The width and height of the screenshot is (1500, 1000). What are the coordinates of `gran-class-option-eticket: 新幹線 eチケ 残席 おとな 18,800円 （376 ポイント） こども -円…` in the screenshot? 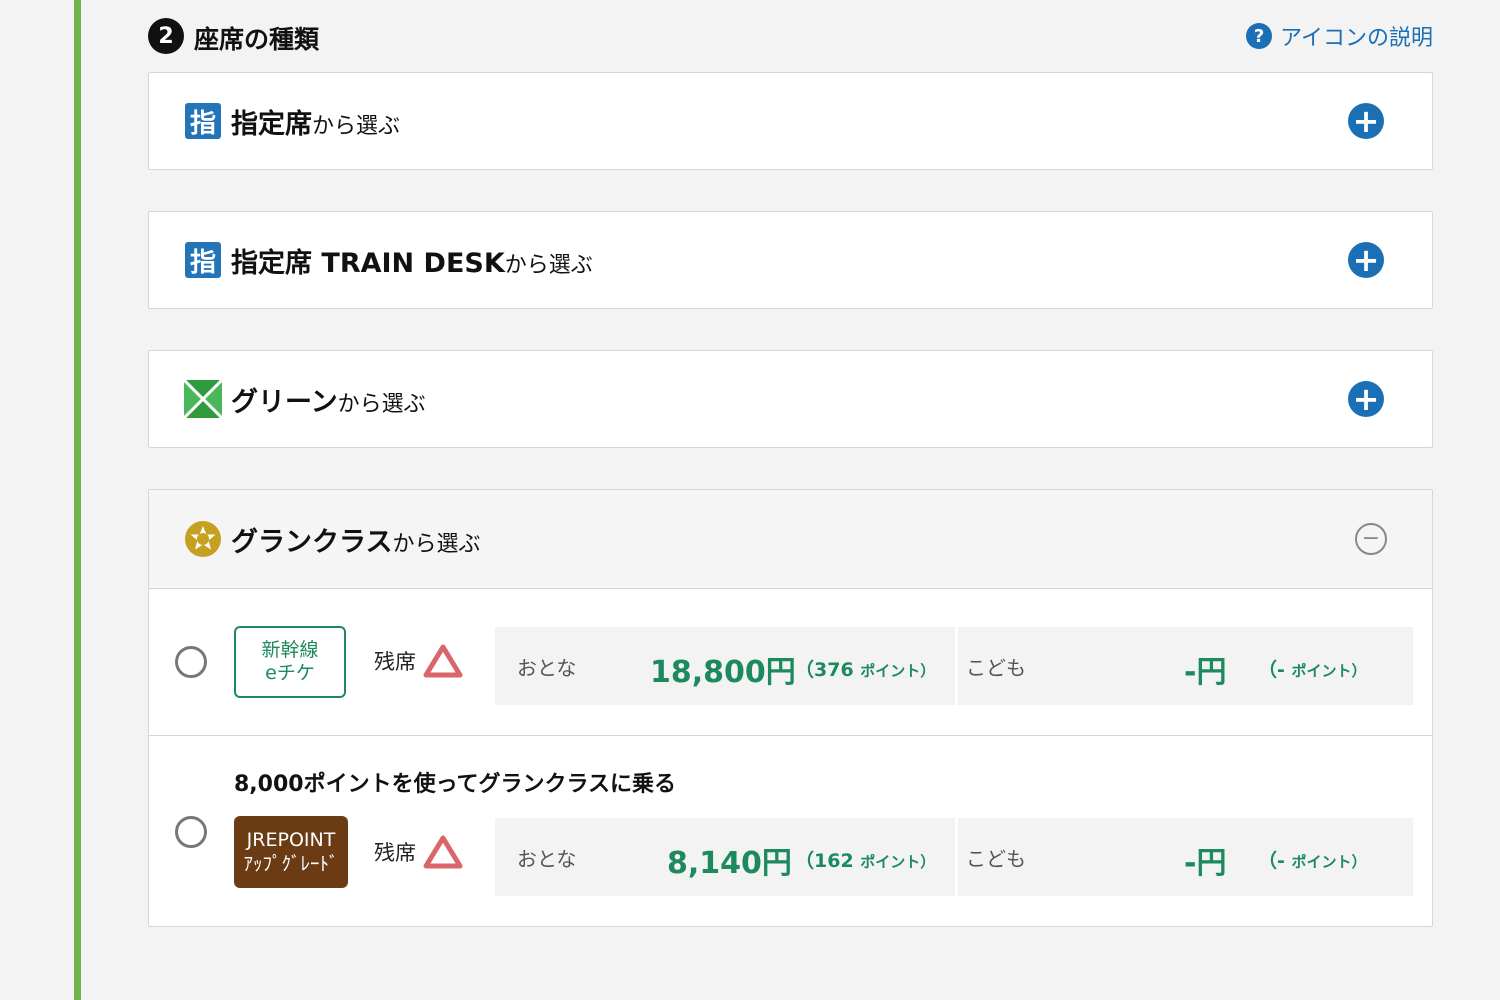 It's located at (790, 662).